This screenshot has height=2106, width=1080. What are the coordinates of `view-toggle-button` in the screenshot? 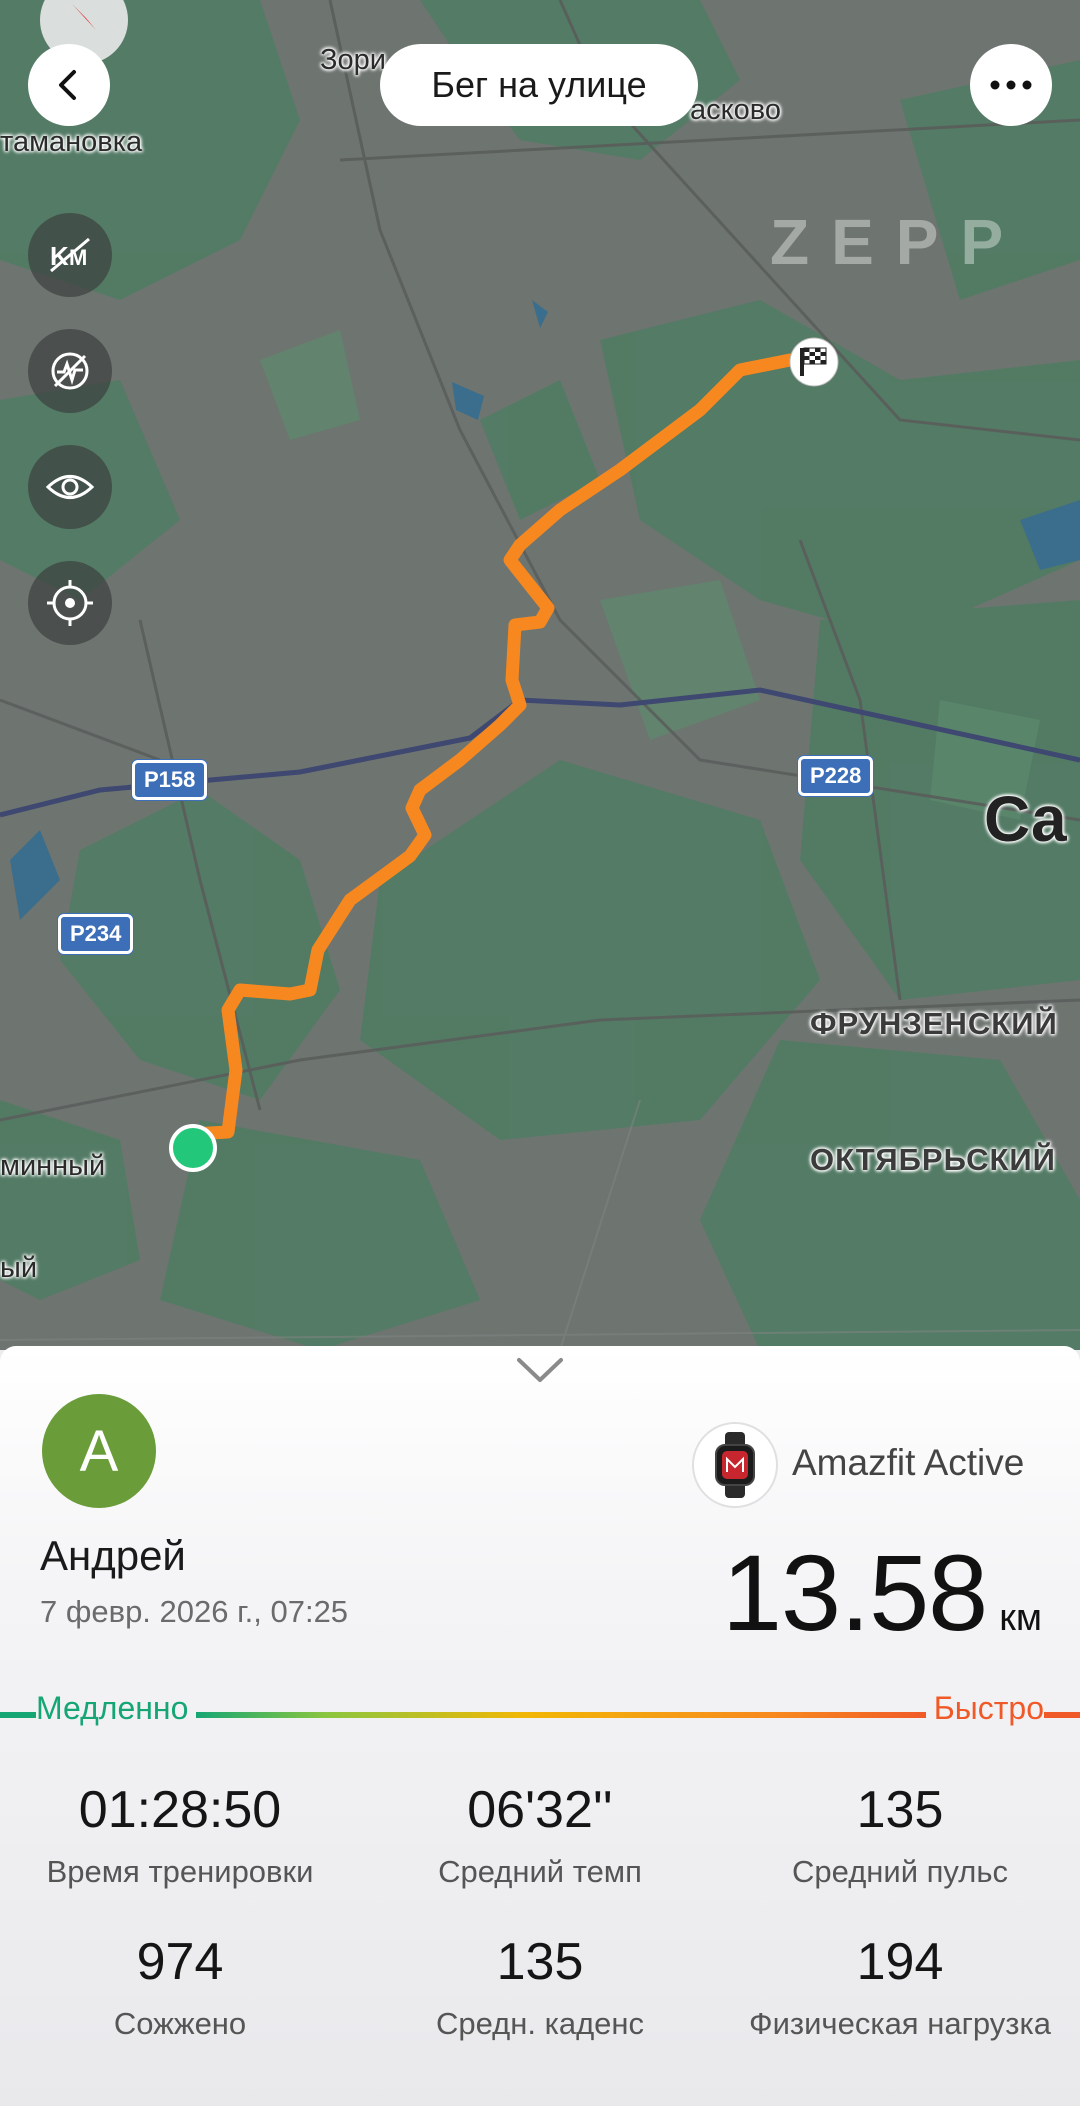 It's located at (70, 487).